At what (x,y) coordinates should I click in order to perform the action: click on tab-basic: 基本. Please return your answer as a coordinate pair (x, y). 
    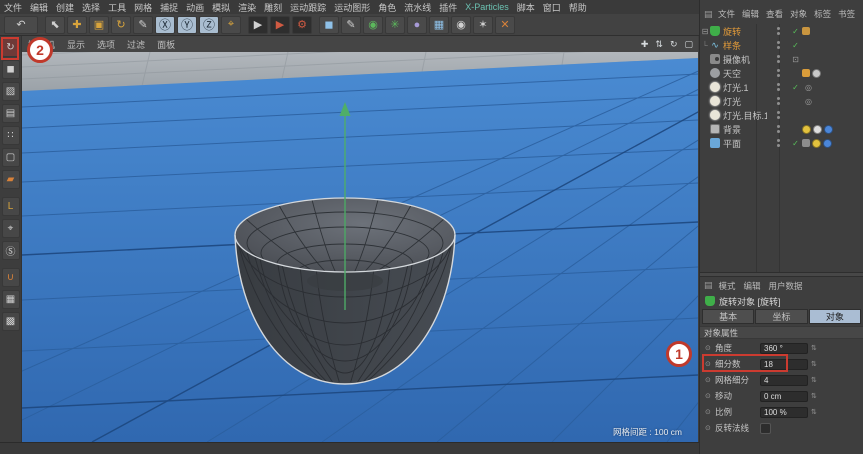
    Looking at the image, I should click on (728, 316).